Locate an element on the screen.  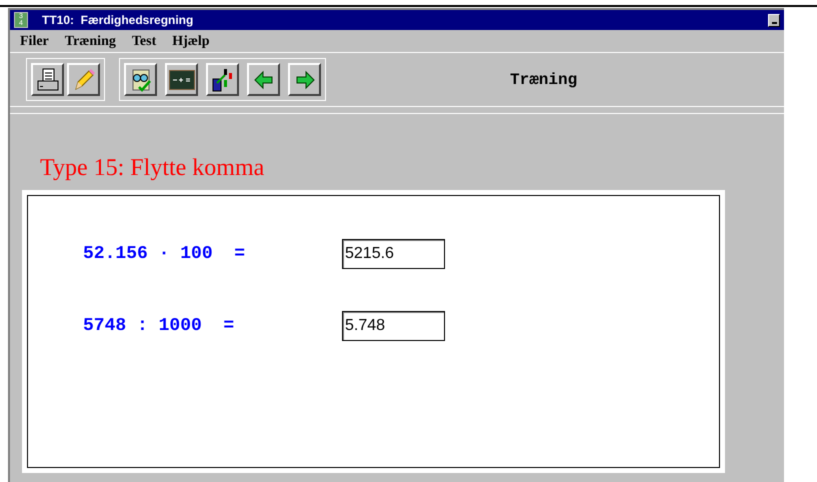
document-arrow-icon is located at coordinates (222, 79).